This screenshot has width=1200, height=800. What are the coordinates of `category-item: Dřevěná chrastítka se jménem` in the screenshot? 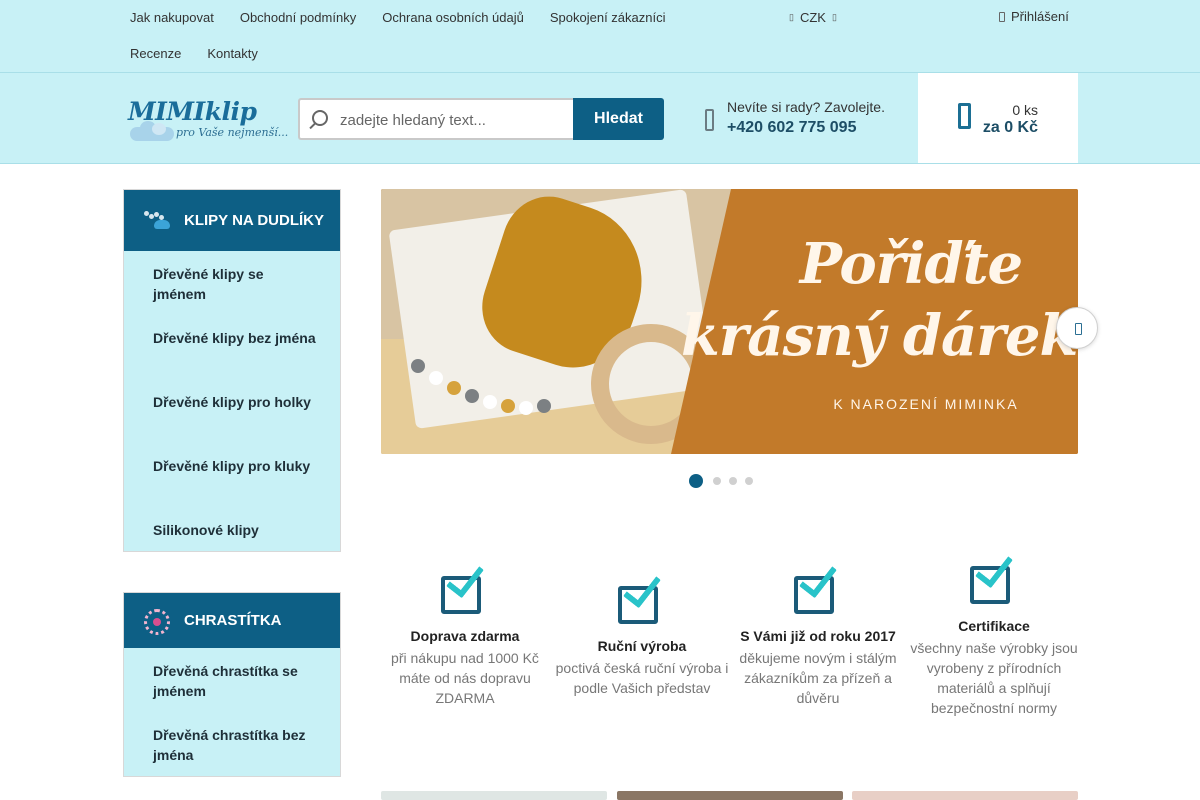 It's located at (232, 686).